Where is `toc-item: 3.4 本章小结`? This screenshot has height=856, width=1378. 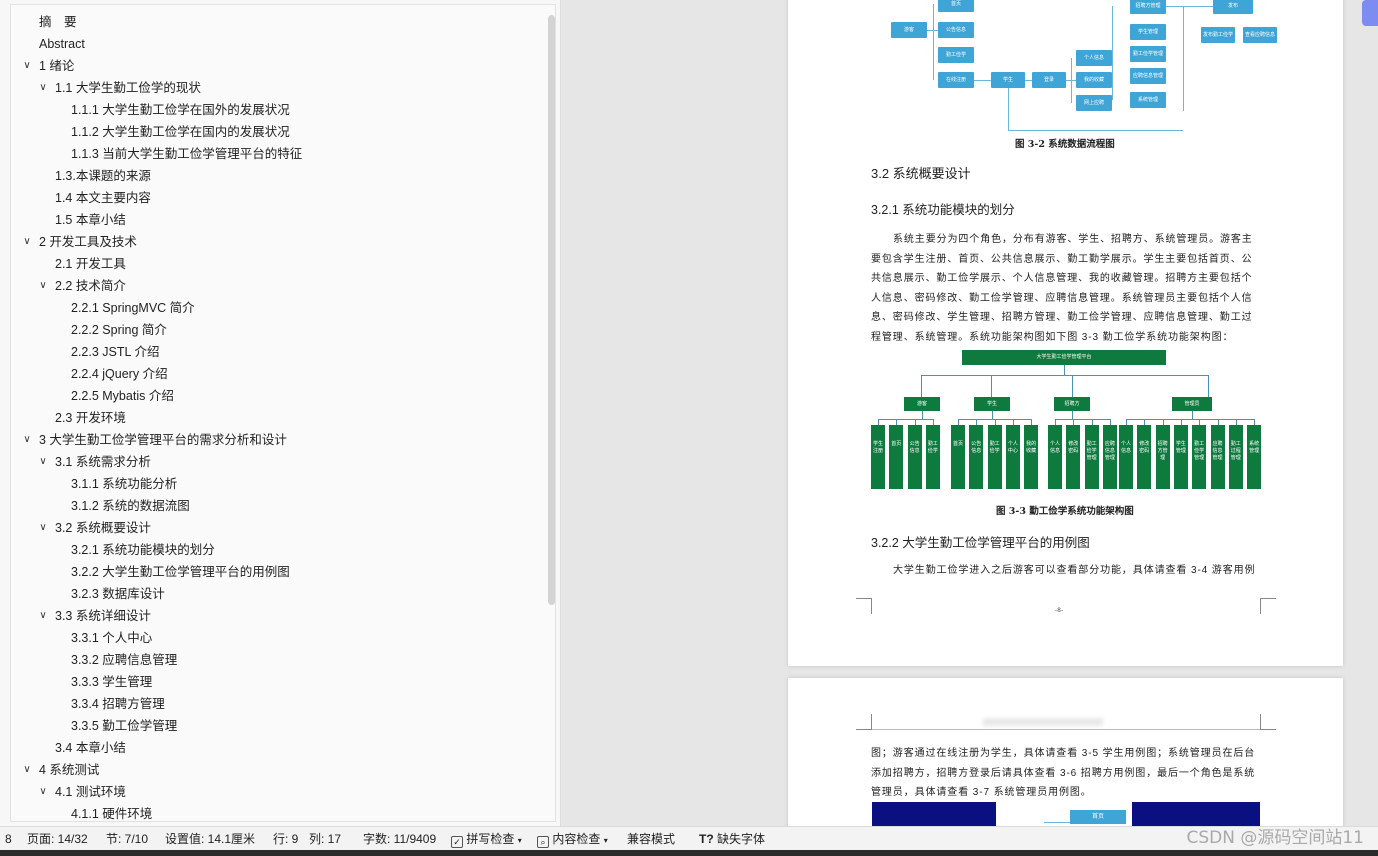
toc-item: 3.4 本章小结 is located at coordinates (273, 748).